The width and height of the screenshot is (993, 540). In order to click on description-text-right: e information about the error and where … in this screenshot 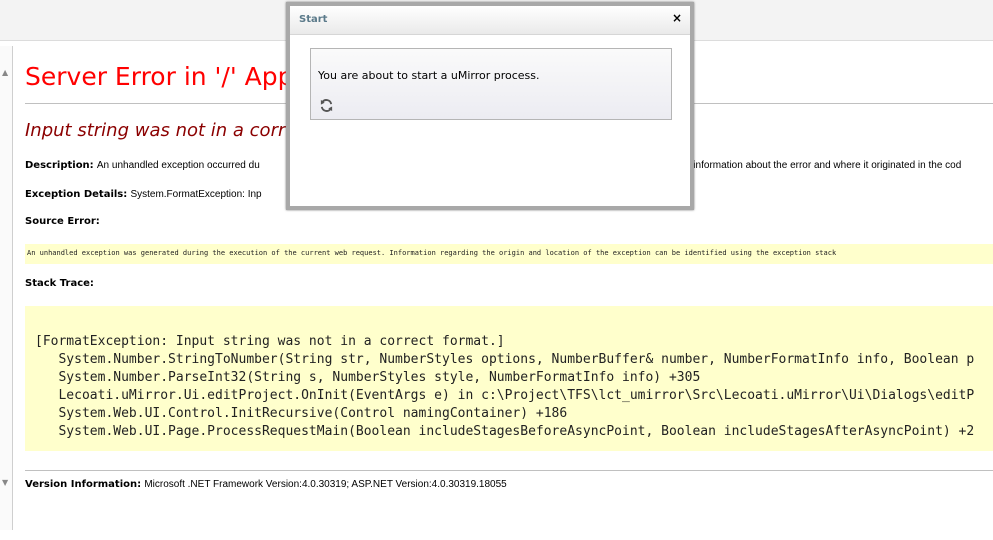, I will do `click(823, 165)`.